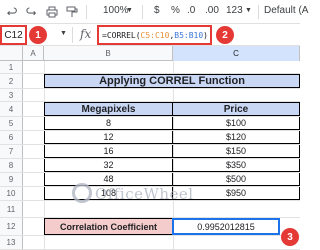  I want to click on font-select: Default (A, so click(286, 10).